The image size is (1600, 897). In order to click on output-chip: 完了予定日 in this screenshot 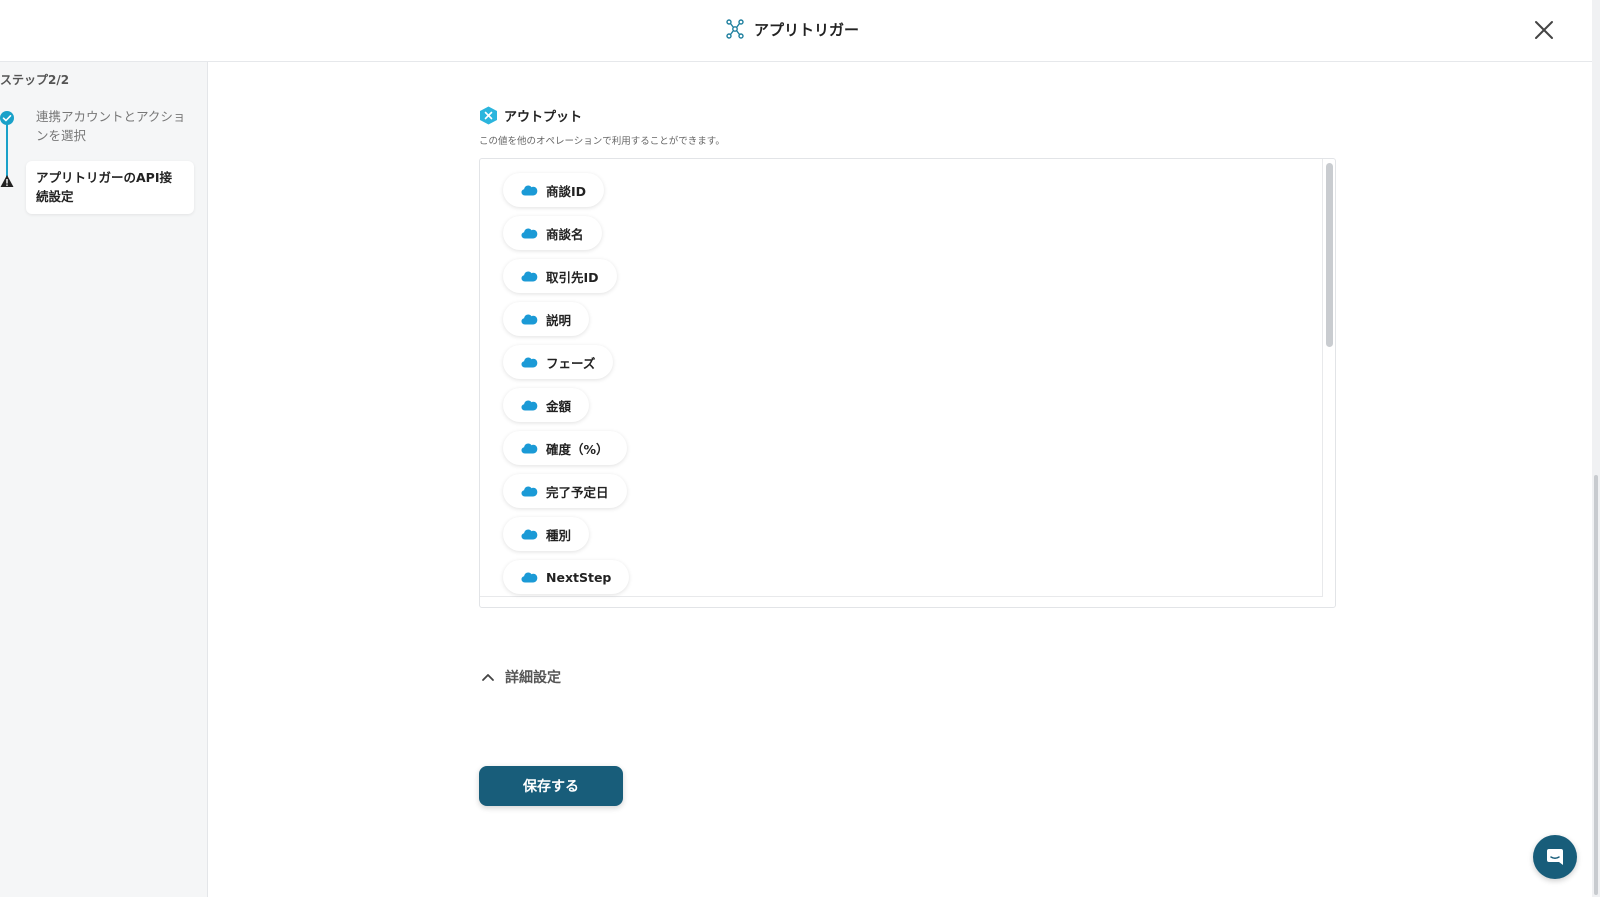, I will do `click(565, 491)`.